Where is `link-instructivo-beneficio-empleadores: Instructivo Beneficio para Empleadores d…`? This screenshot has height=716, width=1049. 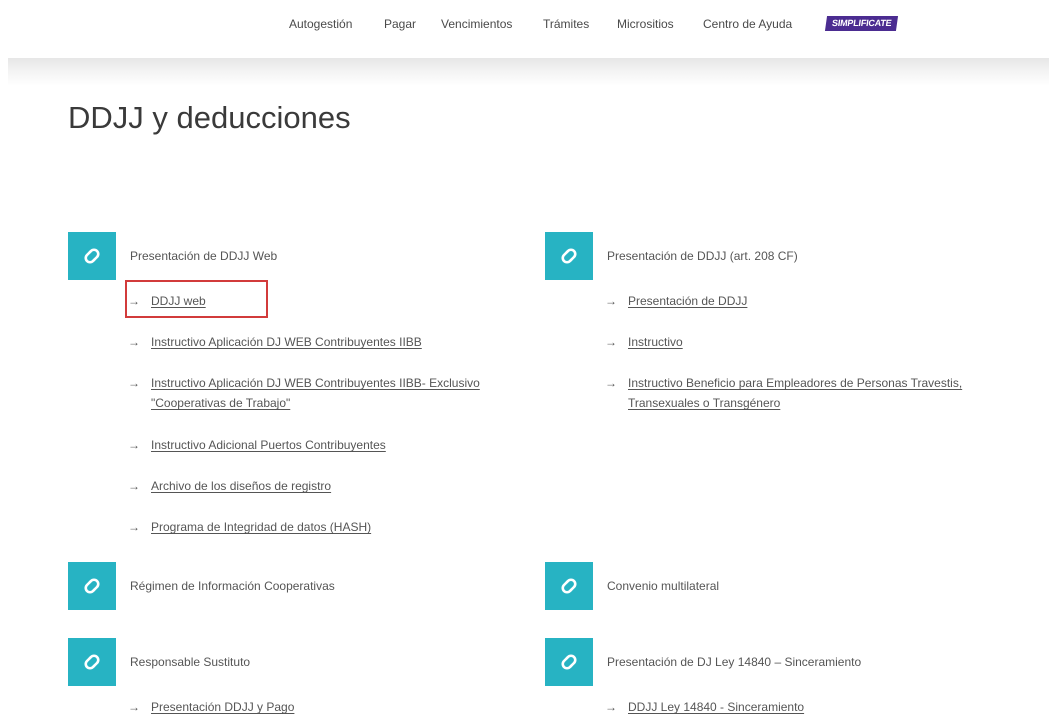 link-instructivo-beneficio-empleadores: Instructivo Beneficio para Empleadores d… is located at coordinates (795, 383).